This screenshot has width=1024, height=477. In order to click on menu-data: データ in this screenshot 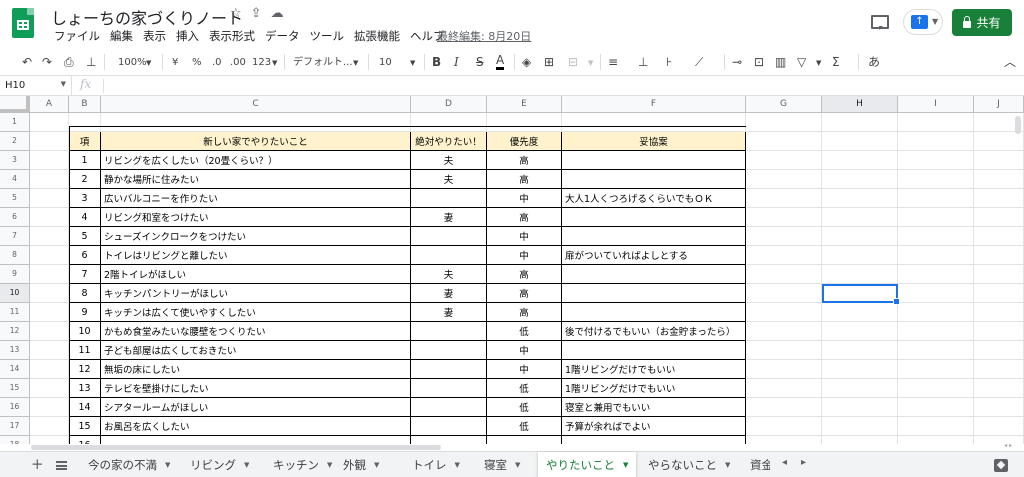, I will do `click(282, 36)`.